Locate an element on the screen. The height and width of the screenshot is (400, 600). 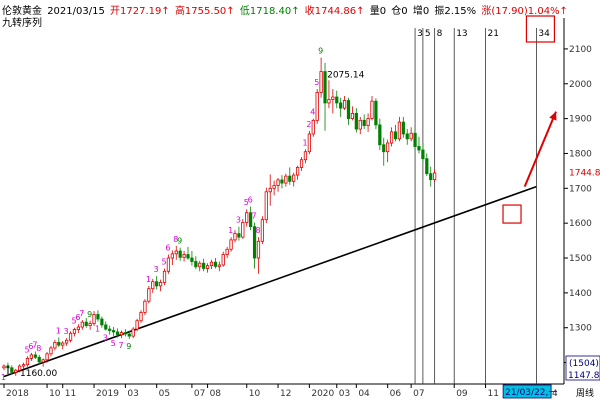
x-tick-label: 06 is located at coordinates (396, 394).